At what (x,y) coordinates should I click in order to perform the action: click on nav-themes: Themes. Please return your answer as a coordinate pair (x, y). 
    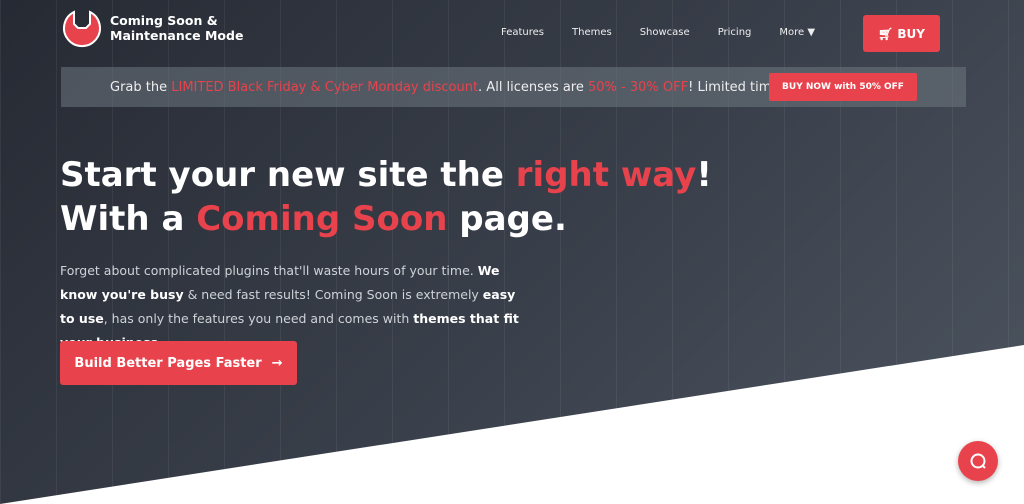
    Looking at the image, I should click on (592, 32).